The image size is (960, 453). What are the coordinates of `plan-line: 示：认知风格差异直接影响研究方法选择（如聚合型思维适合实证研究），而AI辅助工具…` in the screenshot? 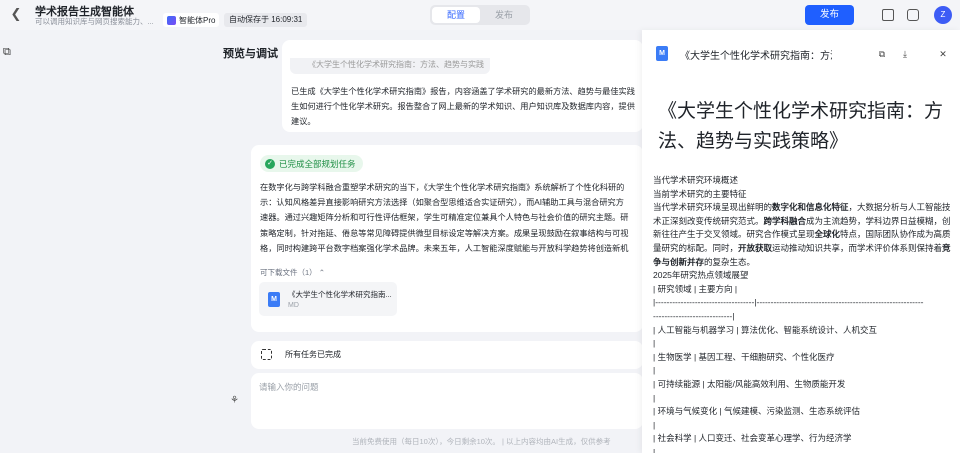 It's located at (442, 203).